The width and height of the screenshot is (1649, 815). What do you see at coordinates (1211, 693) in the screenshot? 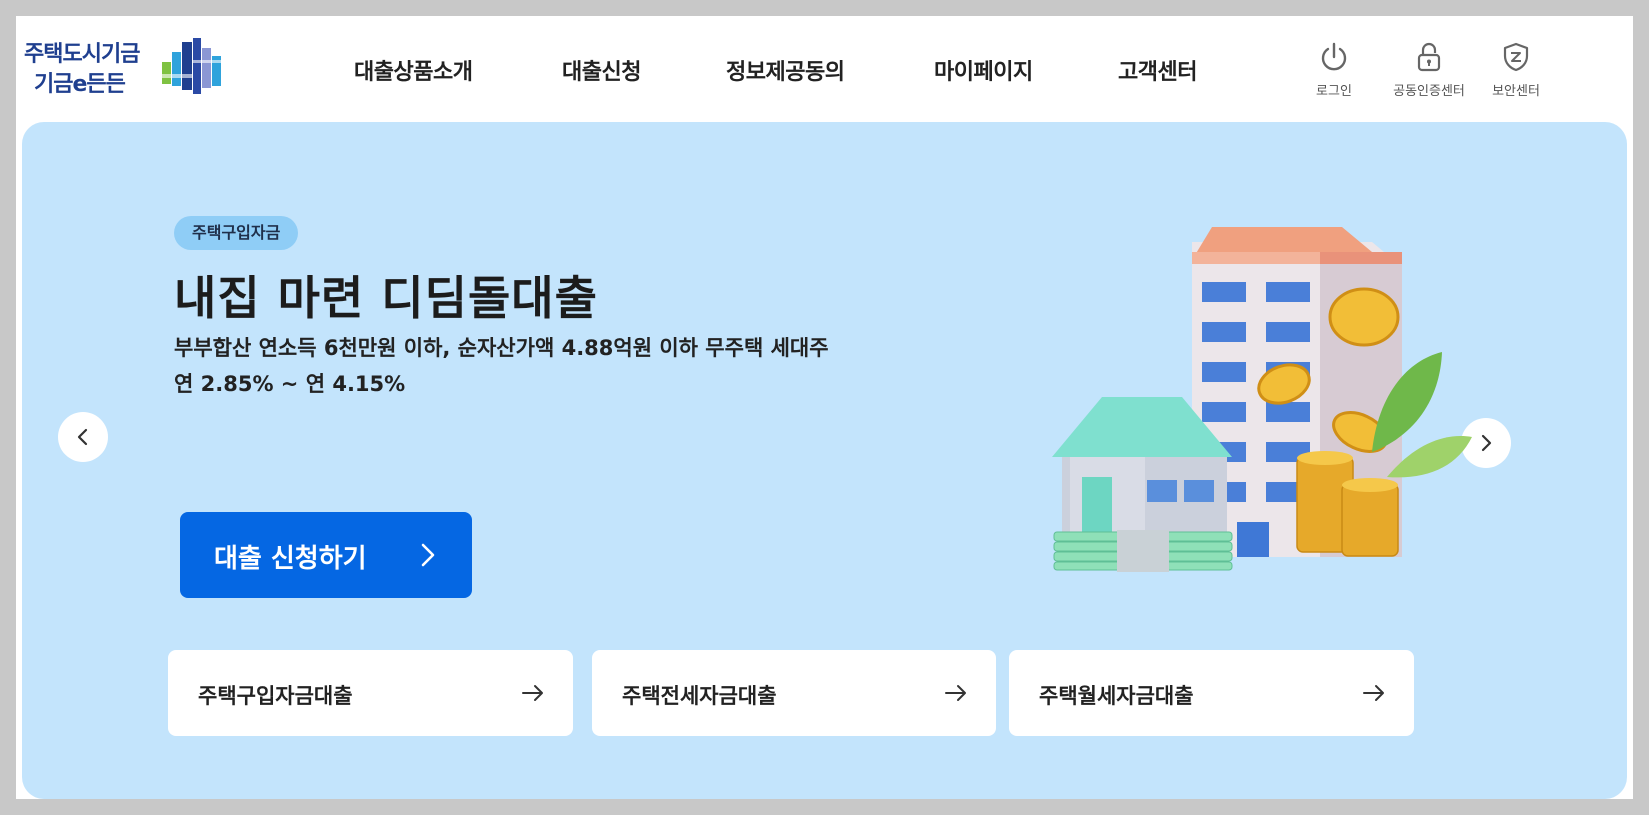
I see `quick-link-monthly-rent-loan: 주택월세자금대출` at bounding box center [1211, 693].